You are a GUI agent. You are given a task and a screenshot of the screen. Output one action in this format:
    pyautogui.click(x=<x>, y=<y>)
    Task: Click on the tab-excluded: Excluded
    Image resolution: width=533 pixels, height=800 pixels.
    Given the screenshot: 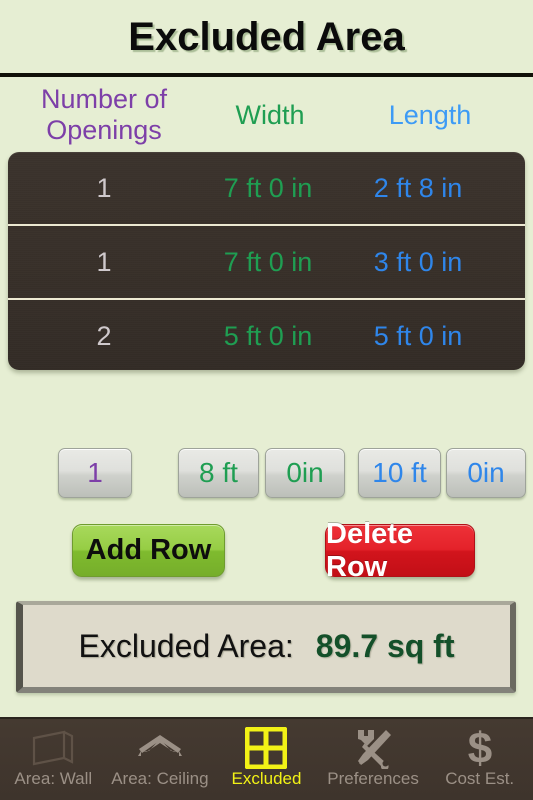 What is the action you would take?
    pyautogui.click(x=266, y=759)
    